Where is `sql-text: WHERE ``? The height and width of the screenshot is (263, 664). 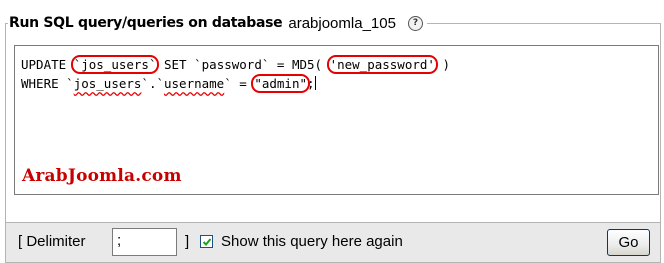
sql-text: WHERE ` is located at coordinates (47, 83).